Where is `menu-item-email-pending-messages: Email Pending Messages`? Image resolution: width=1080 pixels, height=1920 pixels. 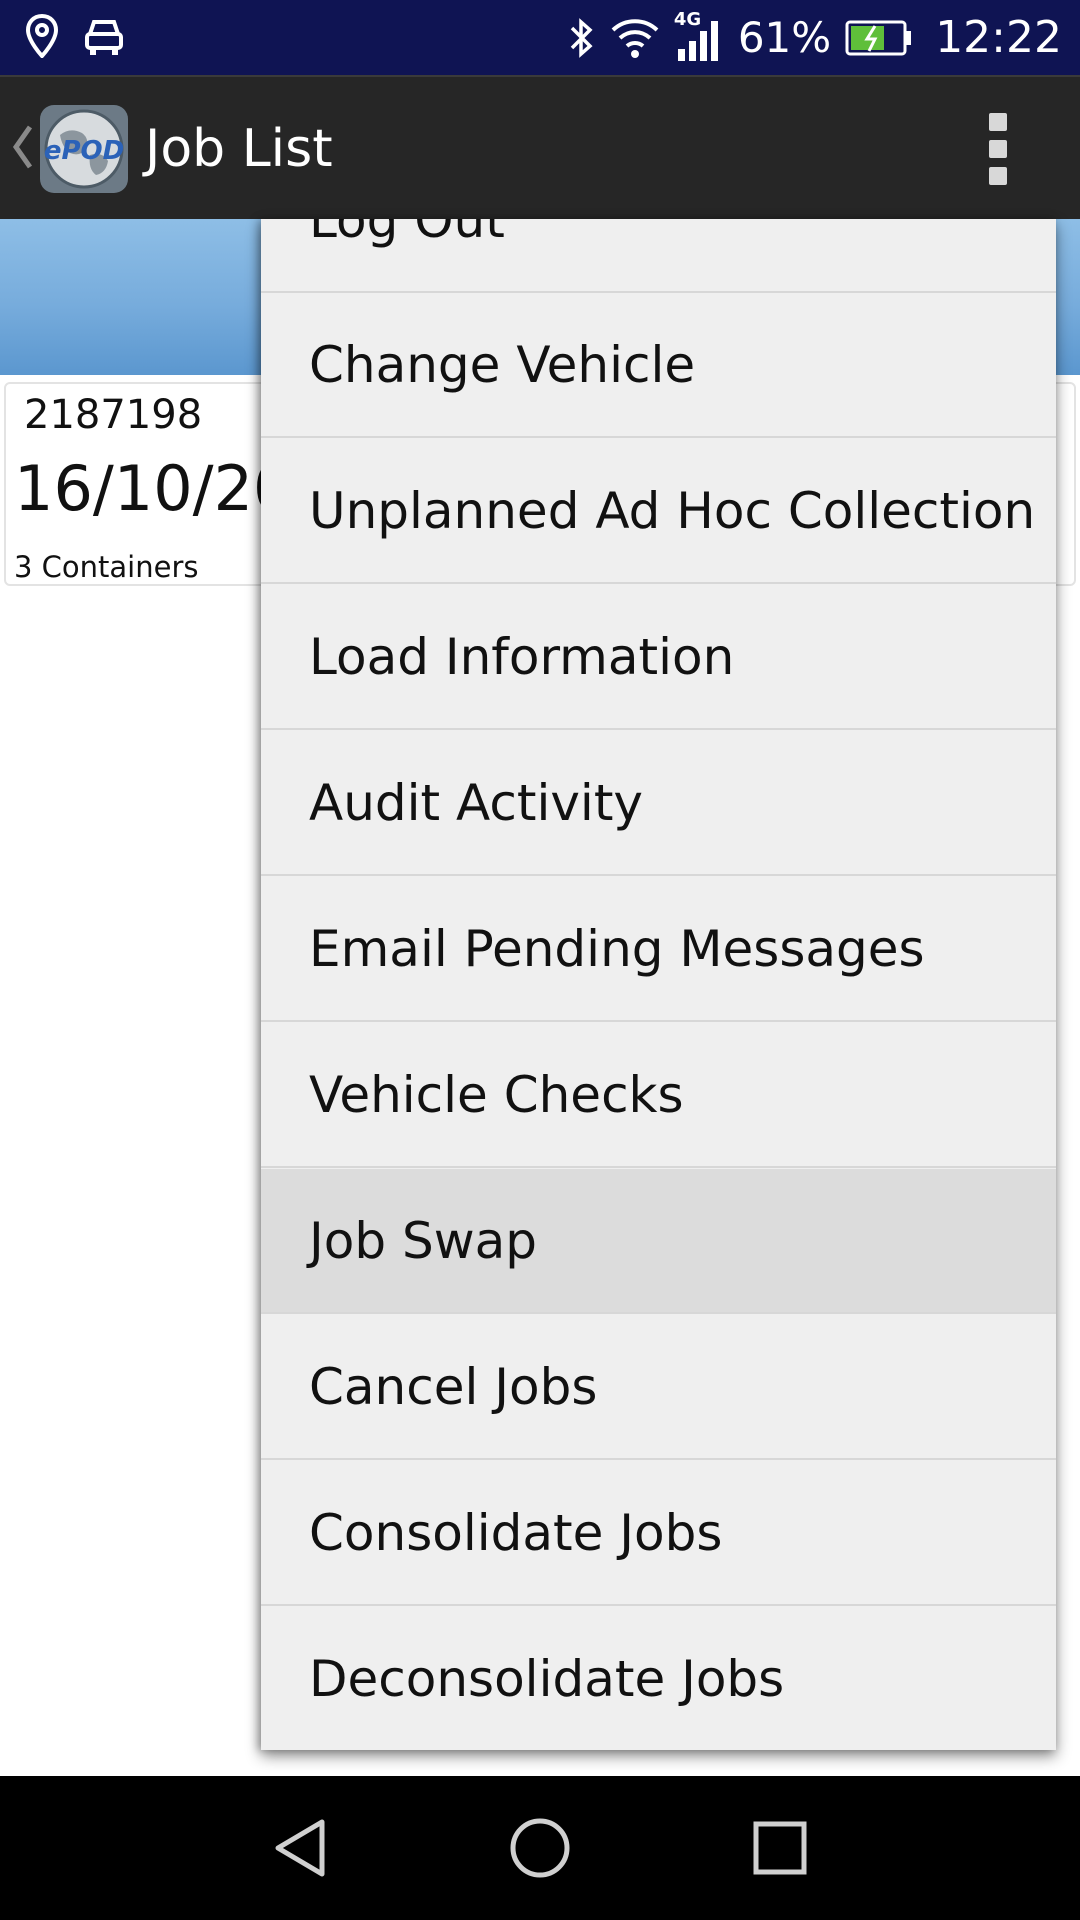 menu-item-email-pending-messages: Email Pending Messages is located at coordinates (658, 949).